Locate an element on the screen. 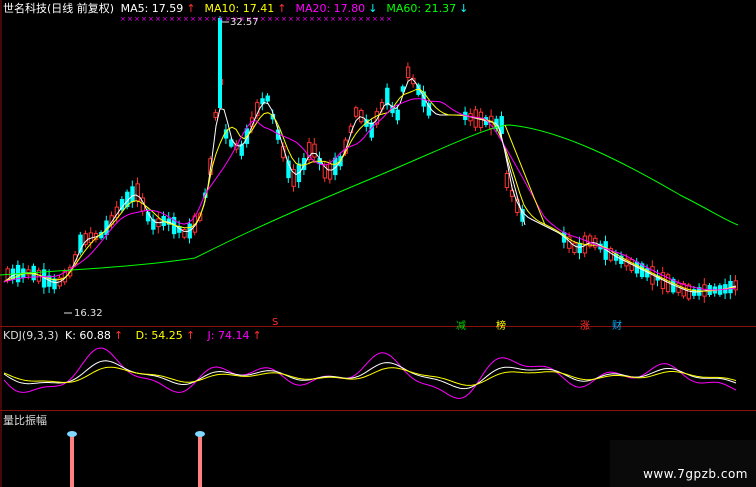  volume-header: 量比振幅 is located at coordinates (26, 421).